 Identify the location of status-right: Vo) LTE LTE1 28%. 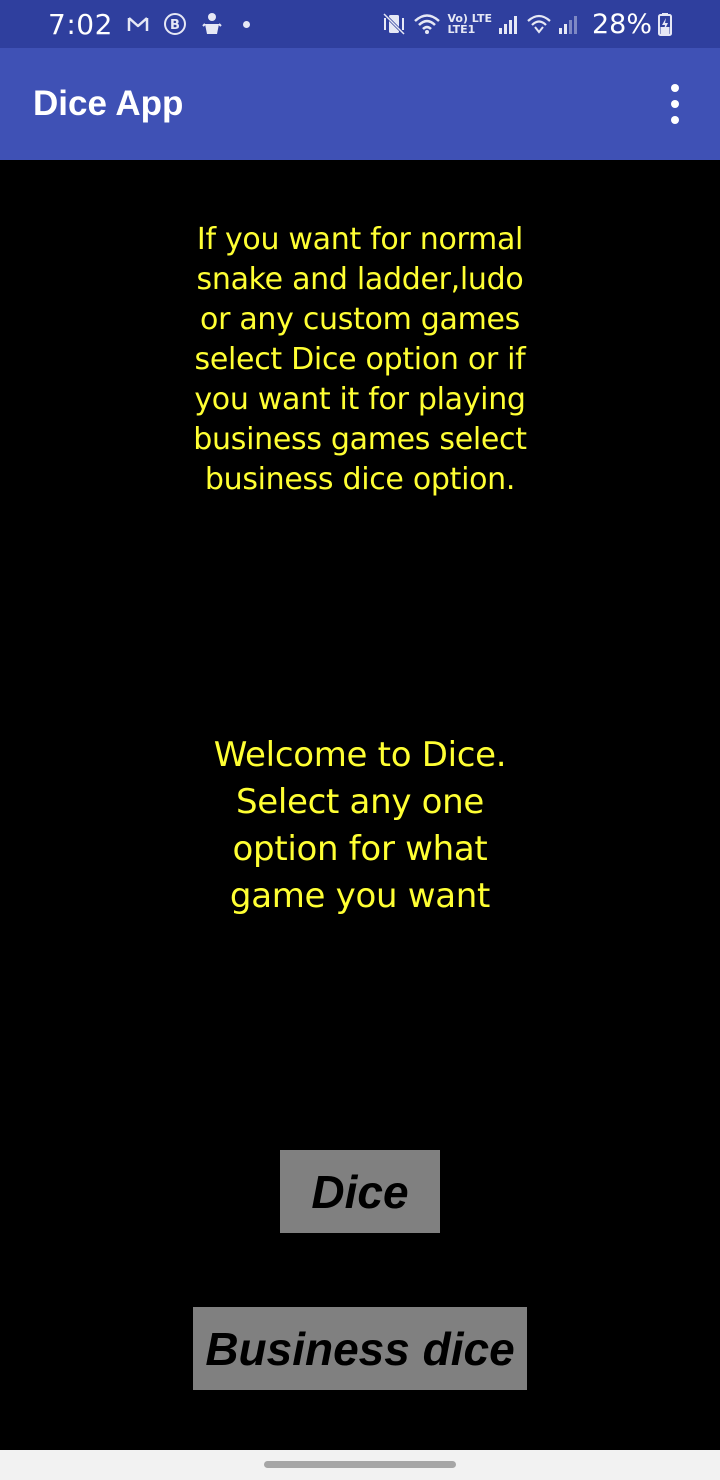
(526, 24).